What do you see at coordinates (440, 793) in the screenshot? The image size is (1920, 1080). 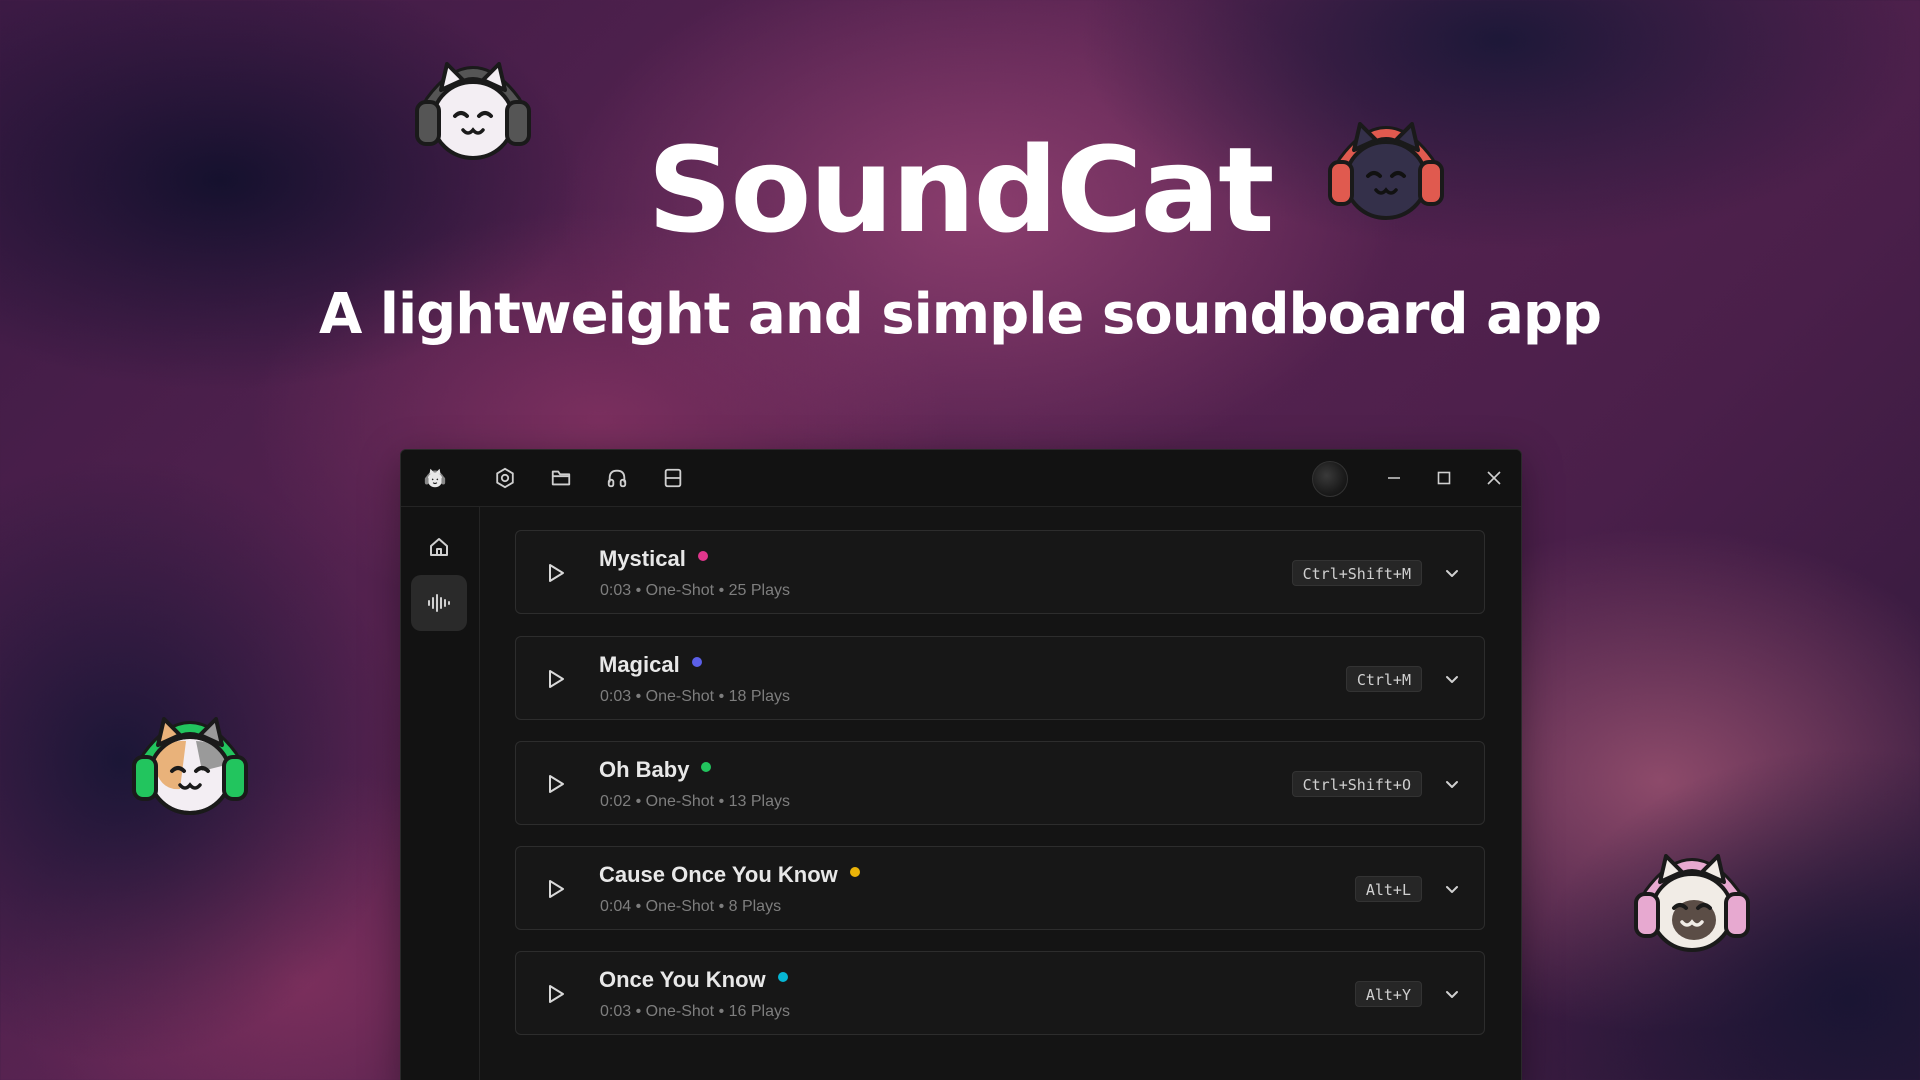 I see `sidebar` at bounding box center [440, 793].